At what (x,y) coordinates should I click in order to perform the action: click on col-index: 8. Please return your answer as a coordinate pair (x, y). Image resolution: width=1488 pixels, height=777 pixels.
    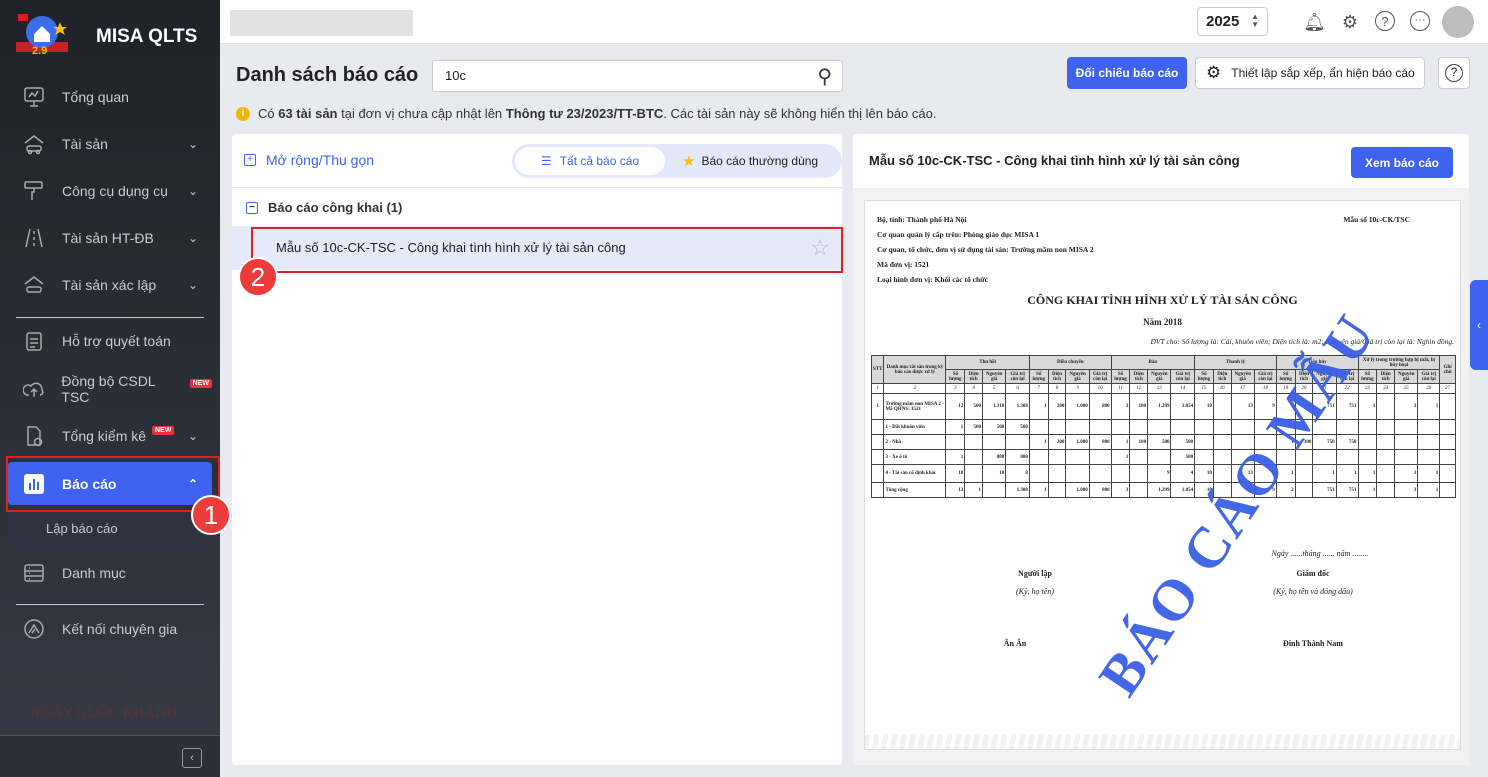
    Looking at the image, I should click on (1057, 388).